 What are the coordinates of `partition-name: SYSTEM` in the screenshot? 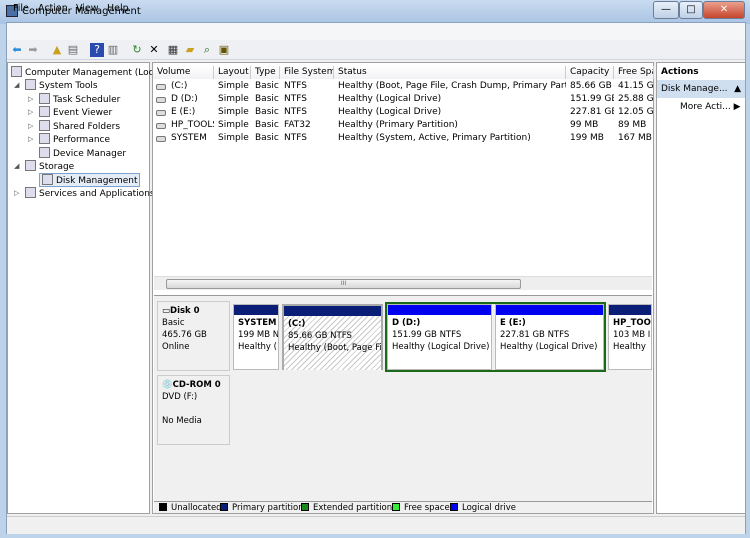 It's located at (257, 323).